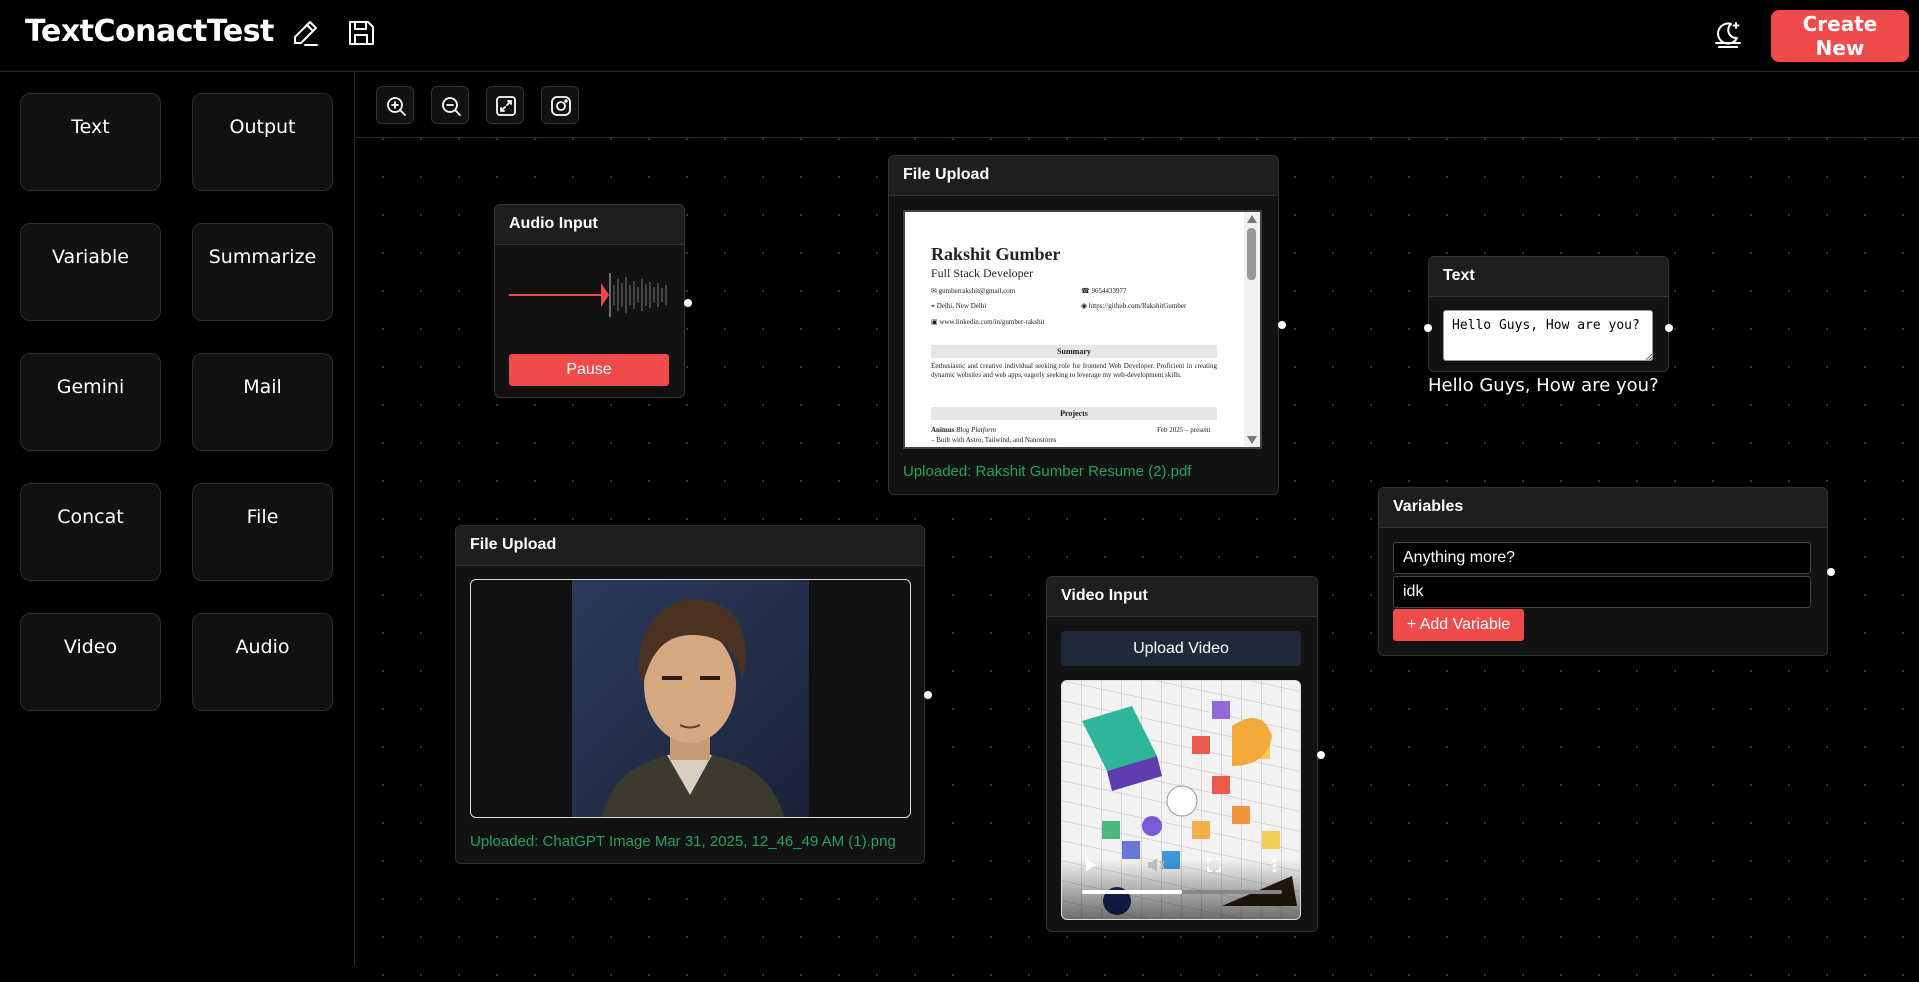 This screenshot has height=982, width=1919. What do you see at coordinates (1548, 277) in the screenshot?
I see `node-title: Text` at bounding box center [1548, 277].